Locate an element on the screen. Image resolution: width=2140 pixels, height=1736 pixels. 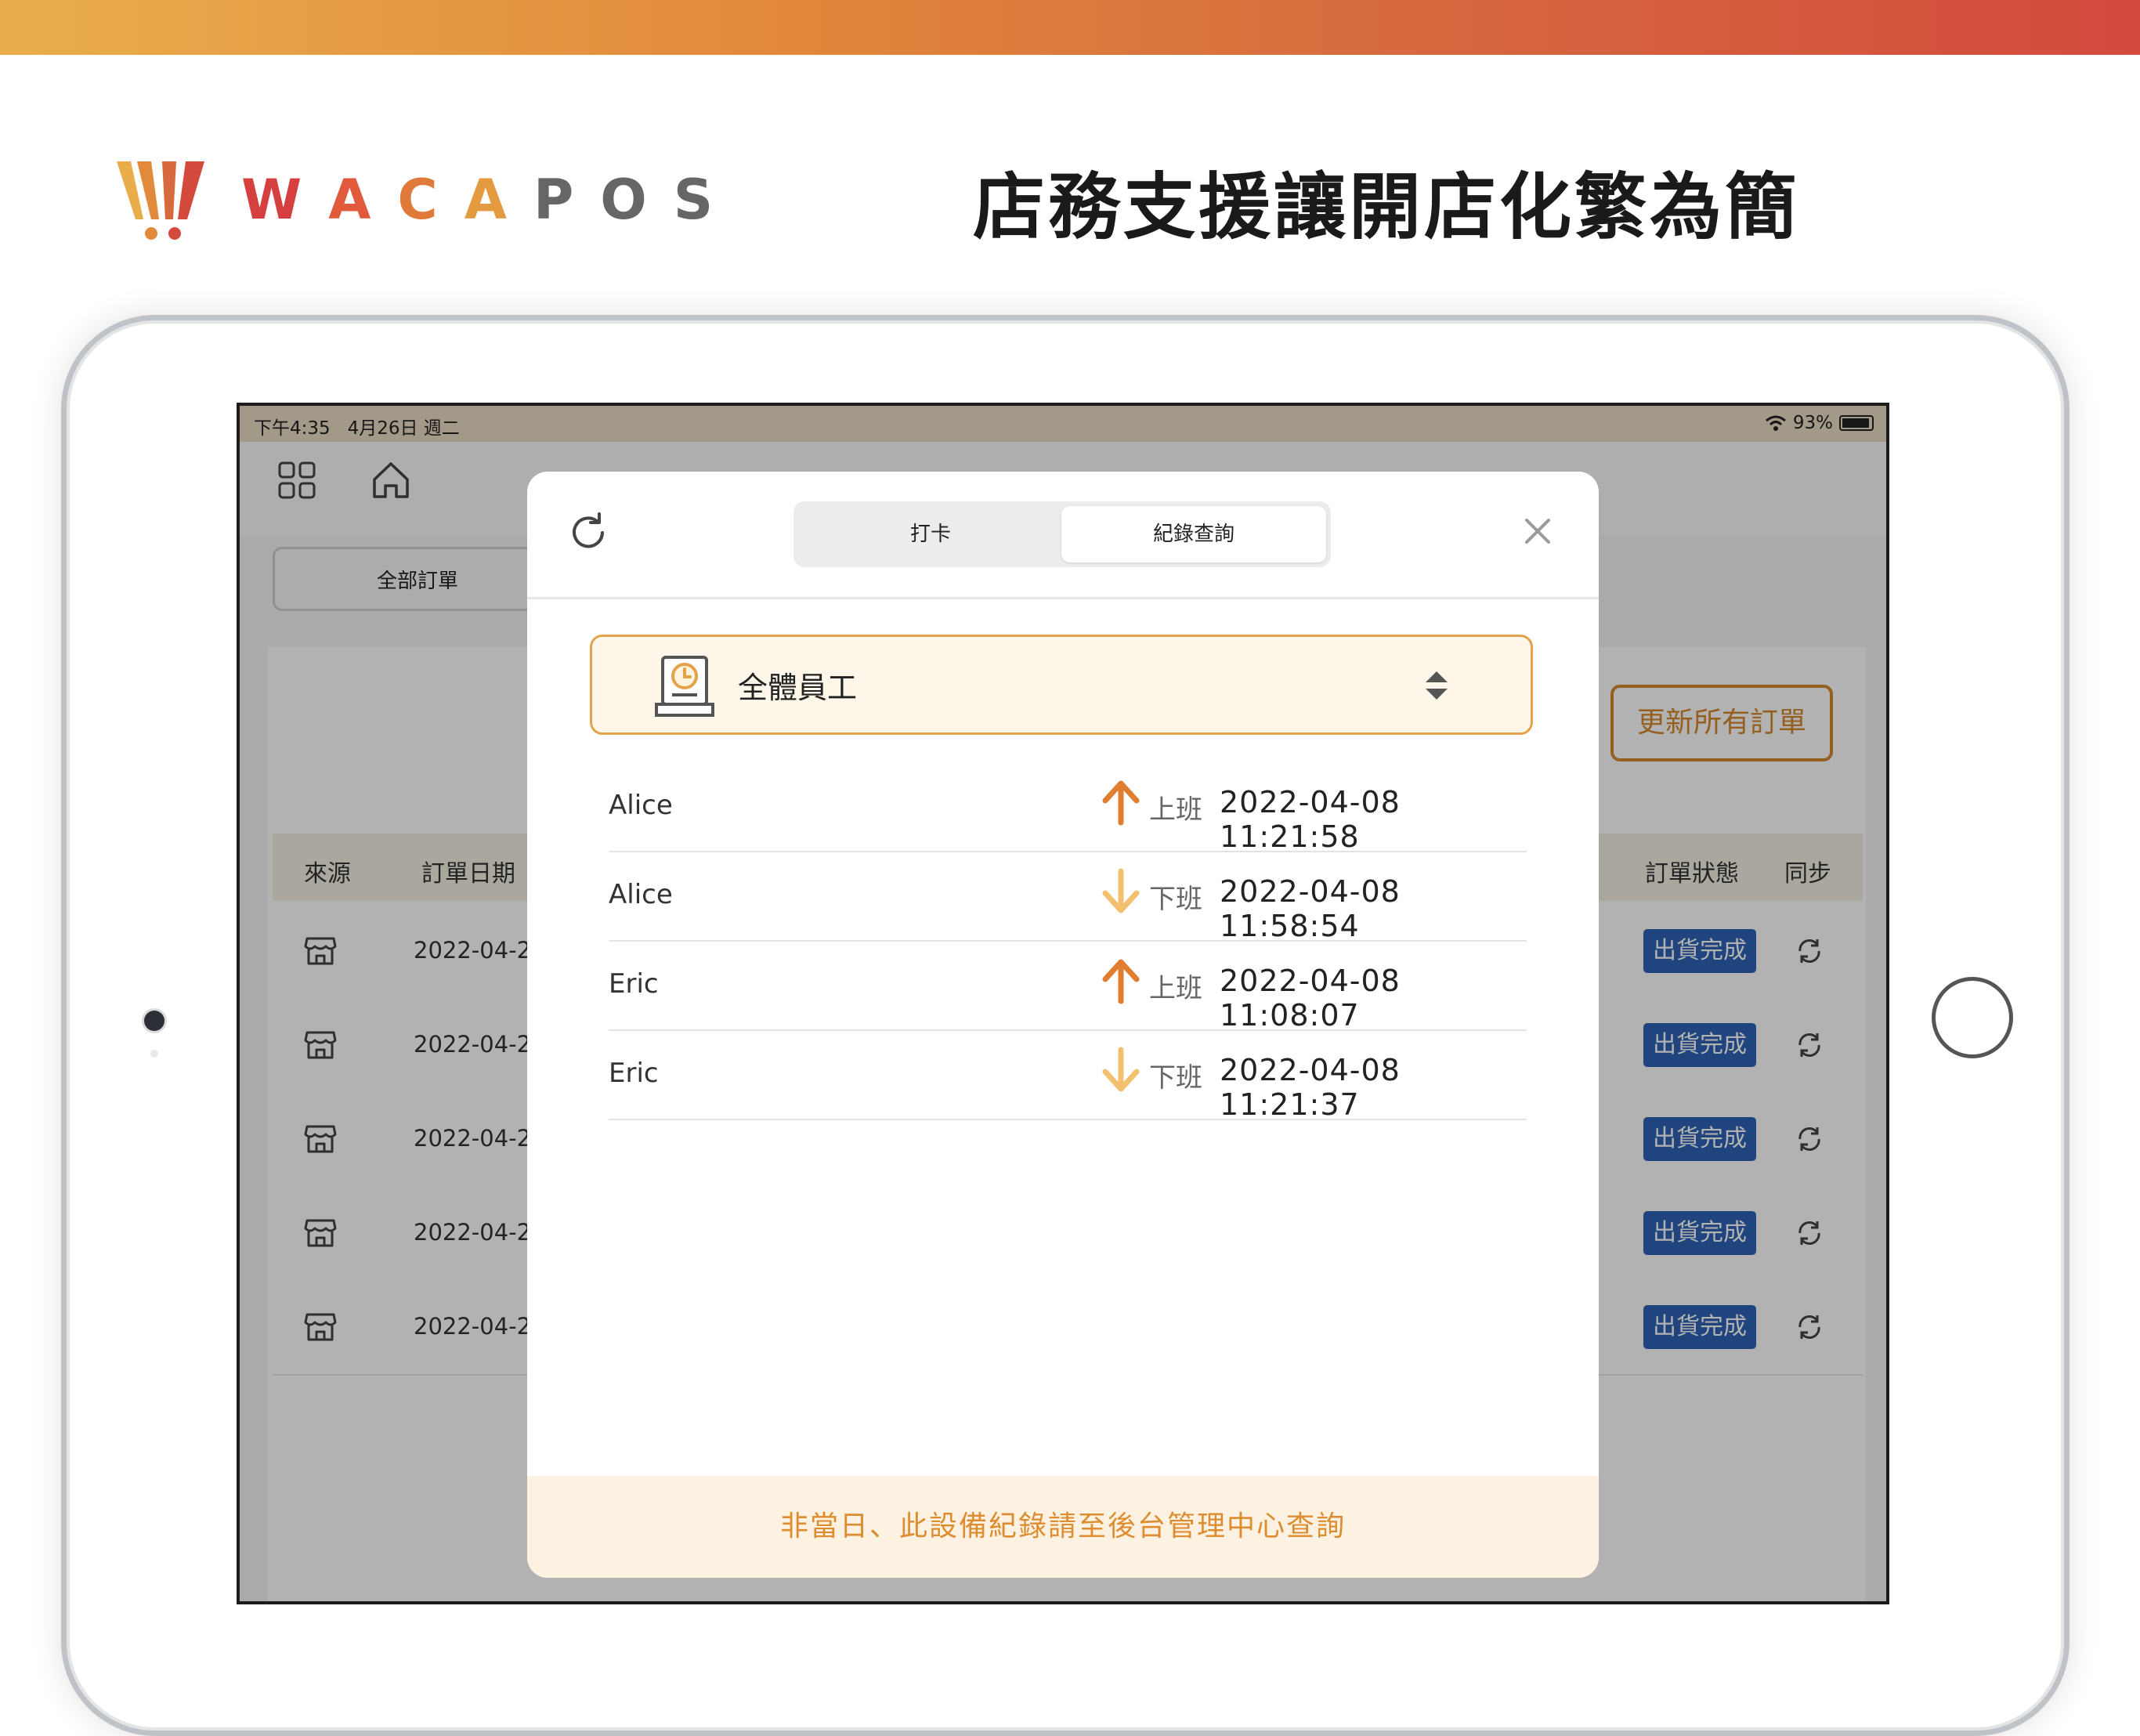
tab-records: 紀錄查詢 is located at coordinates (1193, 534).